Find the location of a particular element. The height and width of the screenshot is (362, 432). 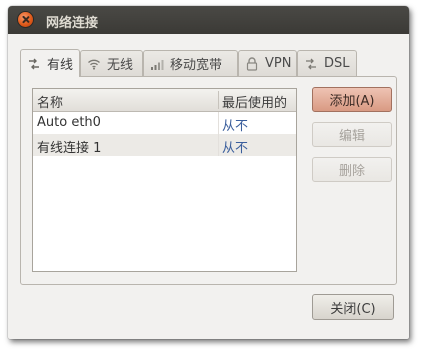

tab-mobile-broadband: 移动宽带 is located at coordinates (190, 63).